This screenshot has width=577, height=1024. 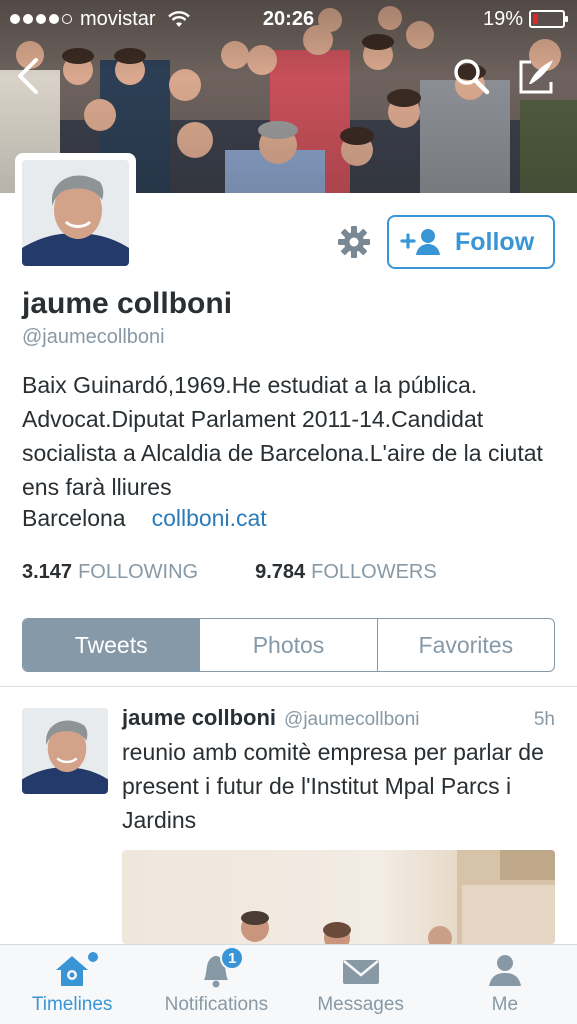 I want to click on followers-count: 9.784, so click(x=280, y=572).